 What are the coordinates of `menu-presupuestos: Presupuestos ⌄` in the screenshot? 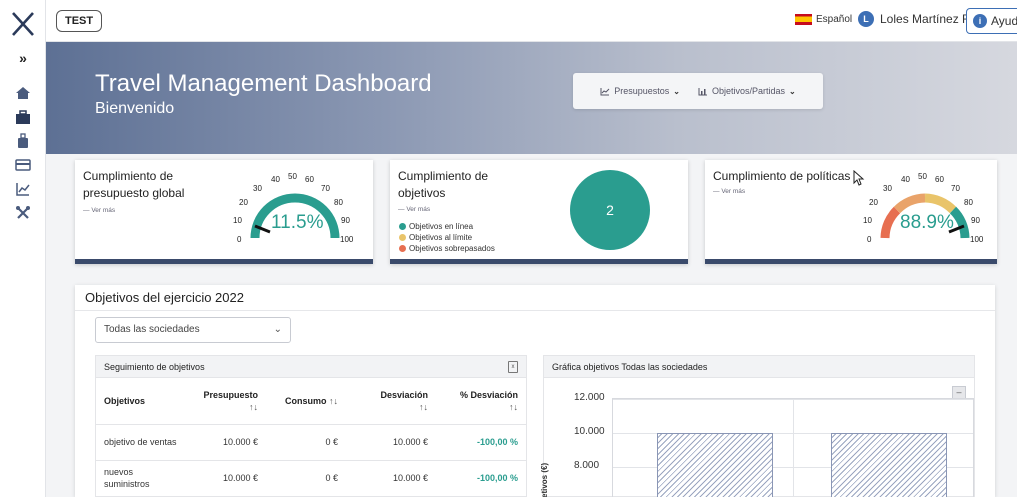 It's located at (640, 91).